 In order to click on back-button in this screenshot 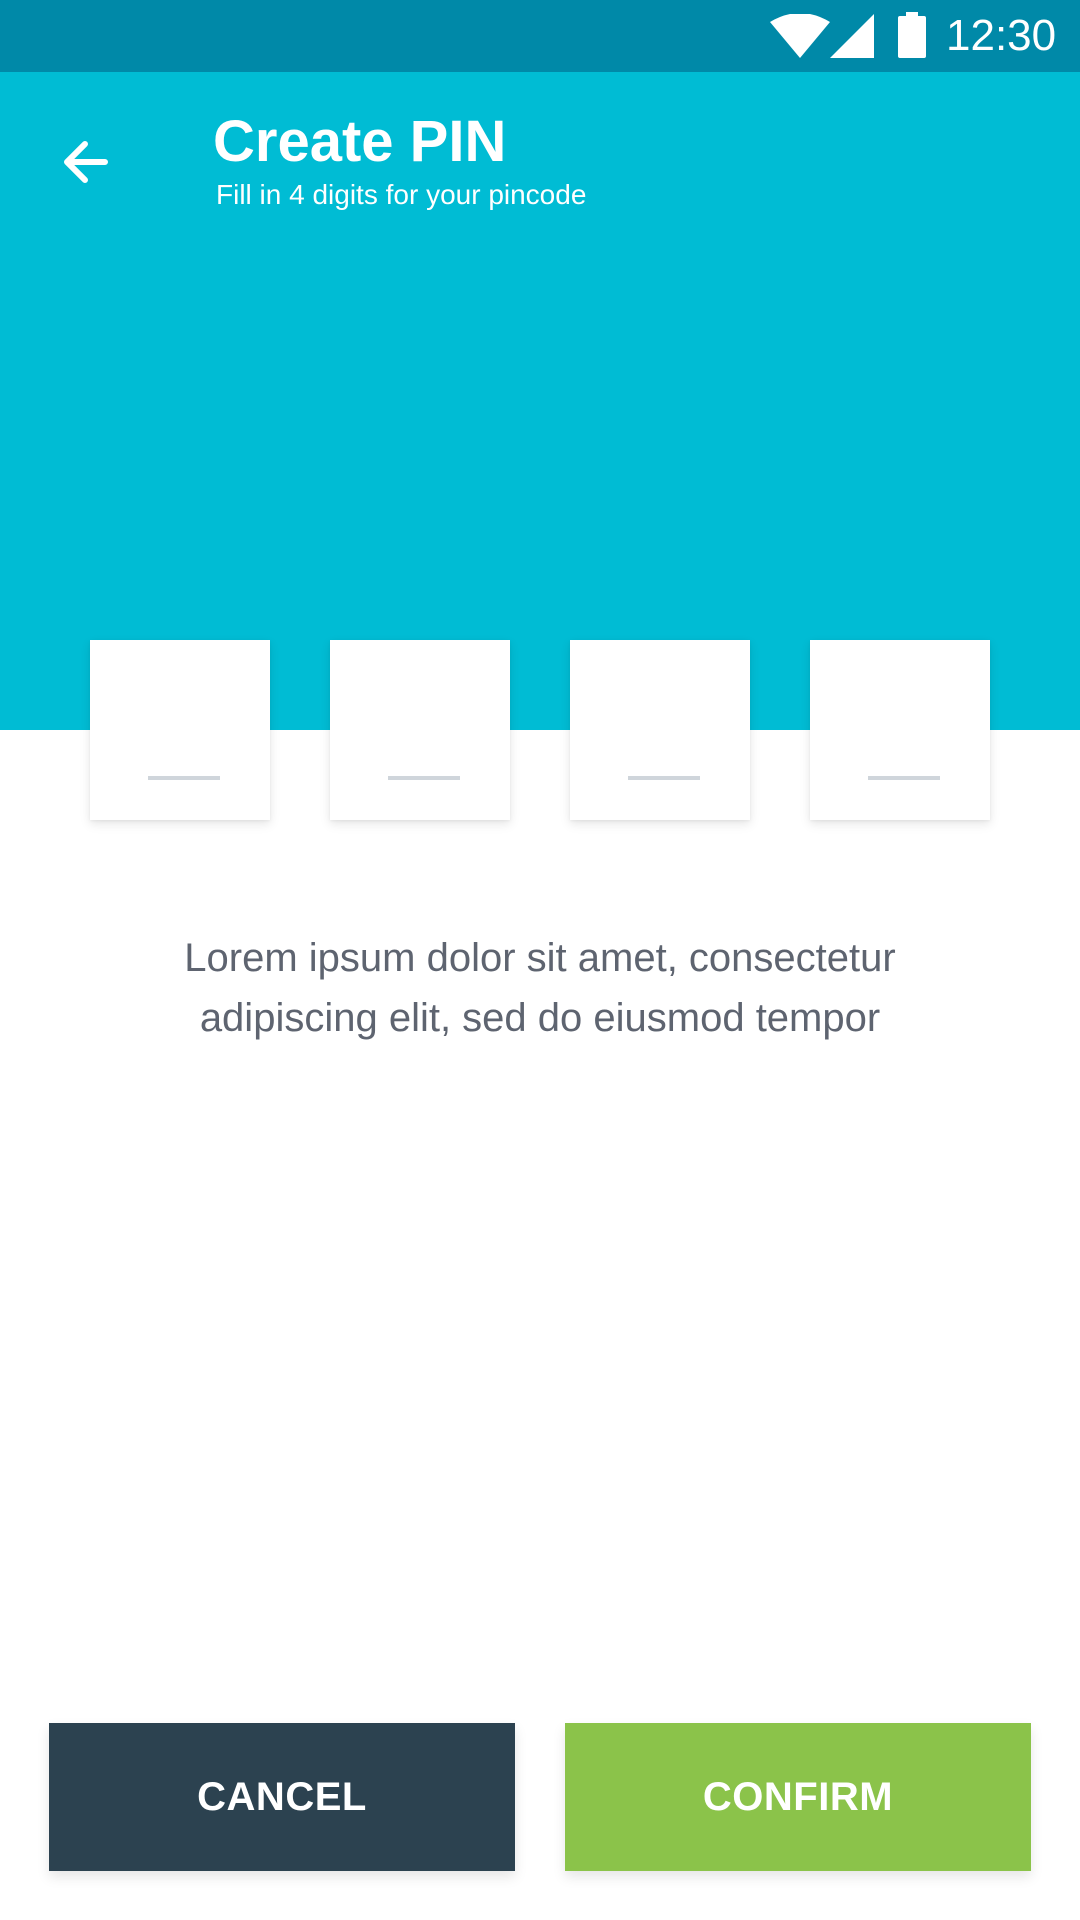, I will do `click(85, 162)`.